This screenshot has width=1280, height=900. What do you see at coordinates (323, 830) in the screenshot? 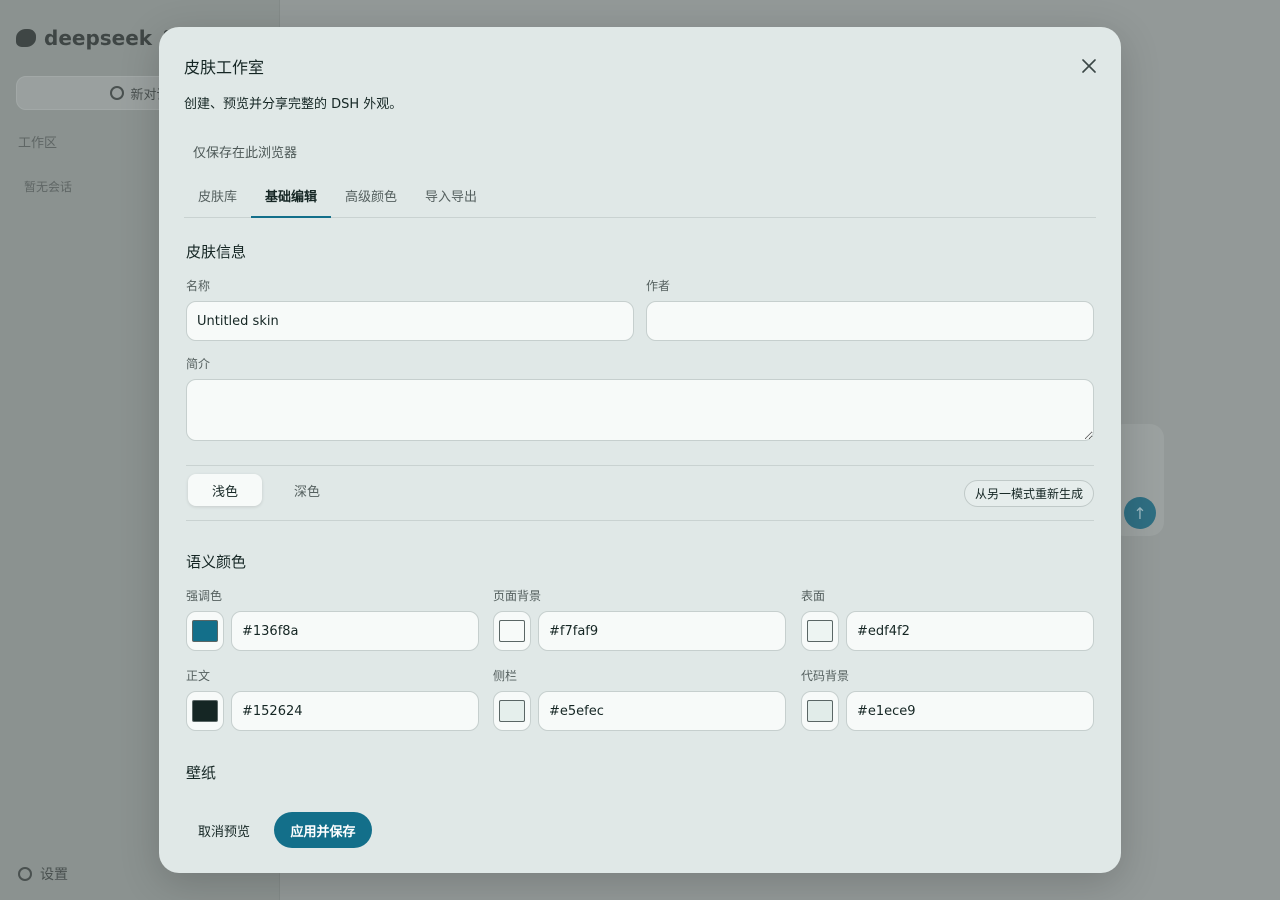
I see `apply-save-button: 应用并保存` at bounding box center [323, 830].